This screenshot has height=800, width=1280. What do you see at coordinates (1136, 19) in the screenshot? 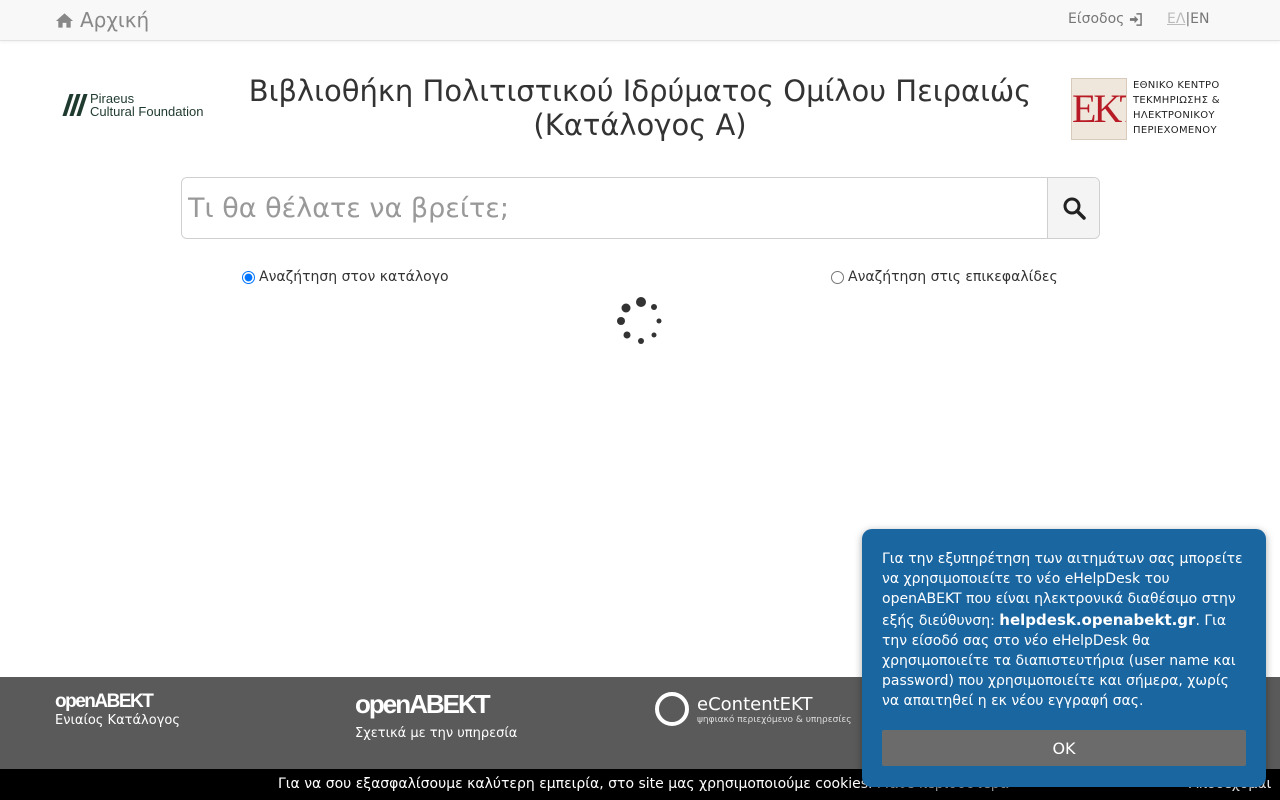
I see `sign-in-icon` at bounding box center [1136, 19].